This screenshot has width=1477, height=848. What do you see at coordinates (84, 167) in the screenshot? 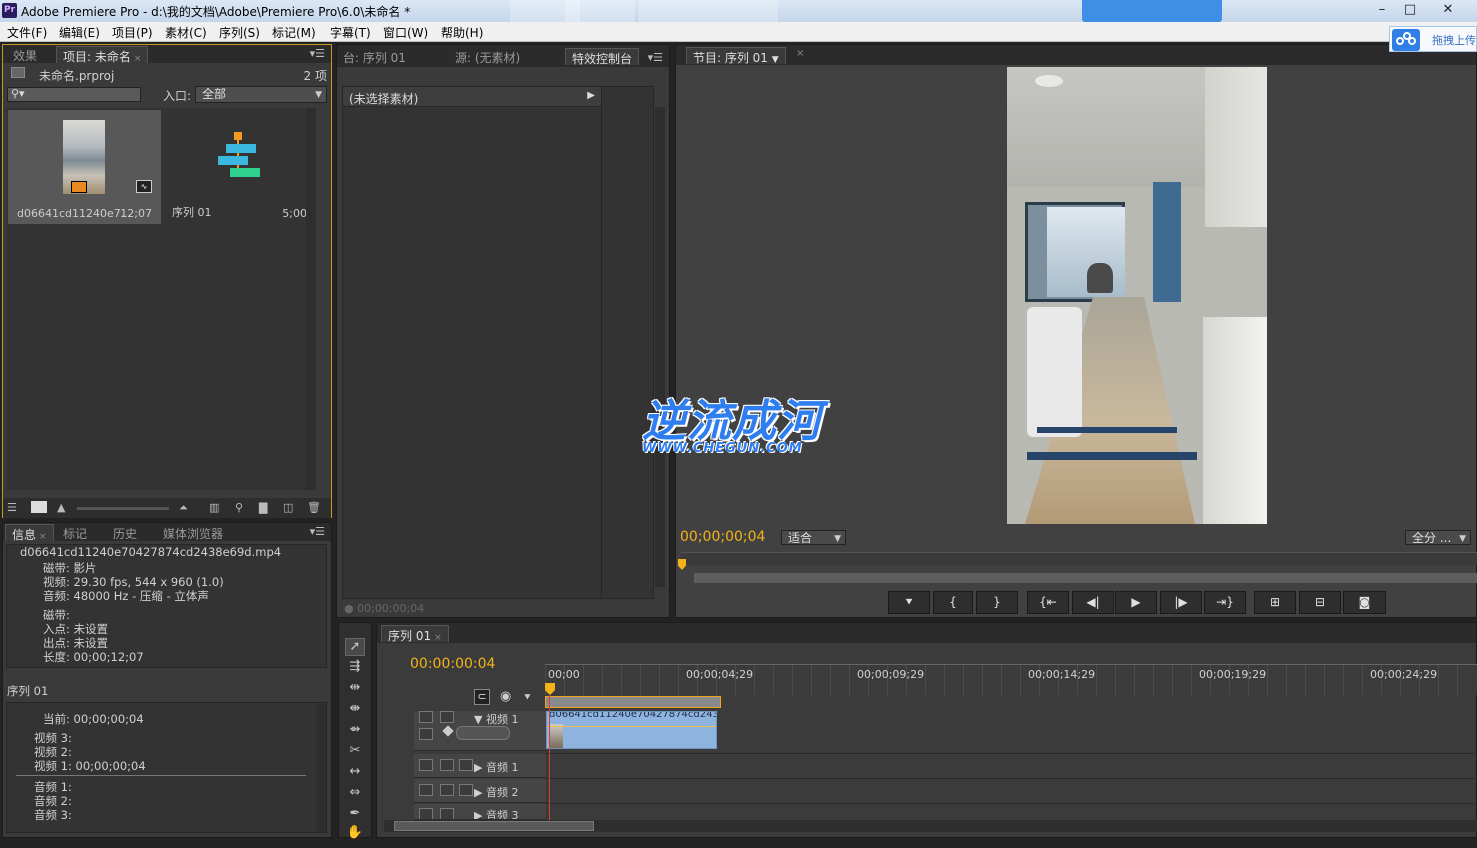
I see `project-item-clip: ∿ d06641cd11240e7... 12;07` at bounding box center [84, 167].